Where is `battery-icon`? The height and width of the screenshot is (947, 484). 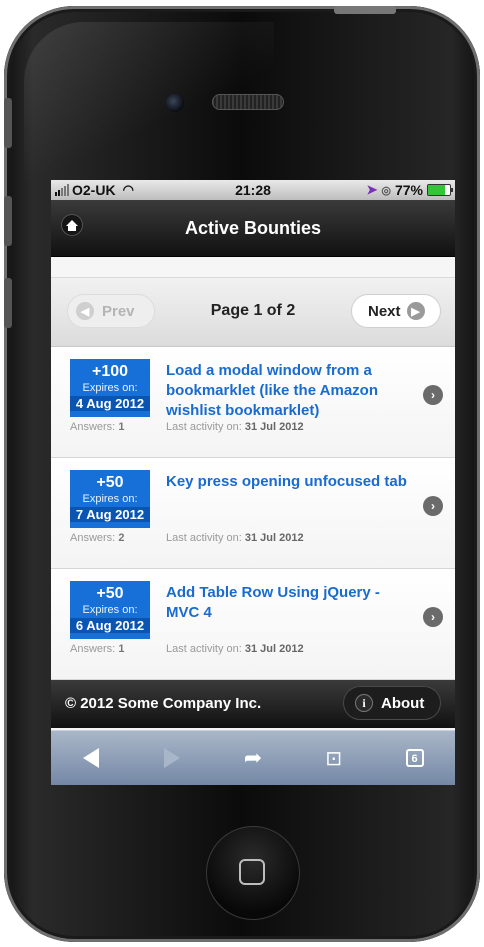 battery-icon is located at coordinates (440, 190).